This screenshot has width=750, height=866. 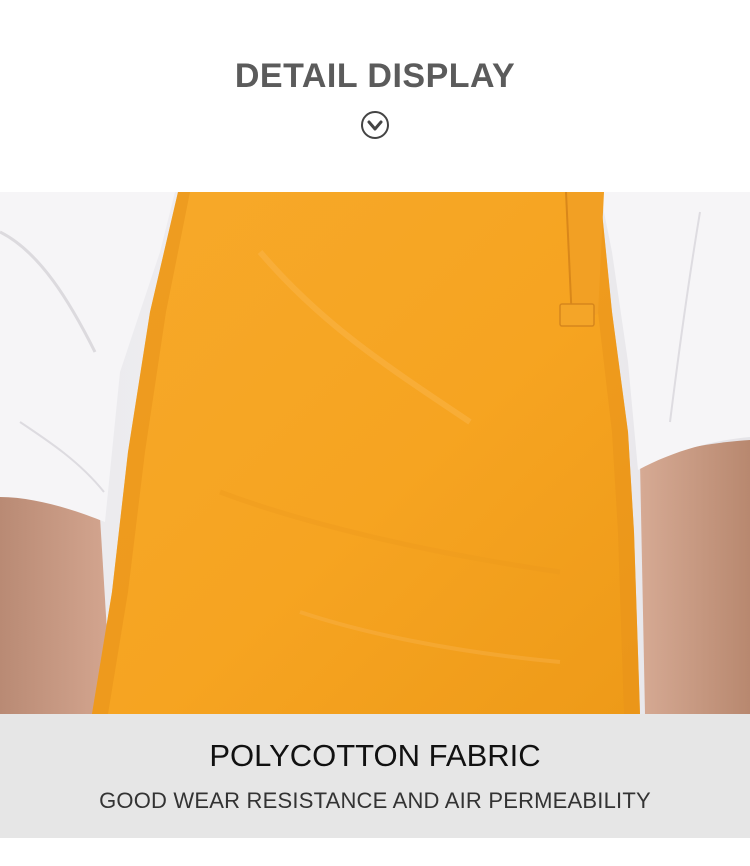 I want to click on caption-title: POLYCOTTON FABRIC, so click(x=375, y=755).